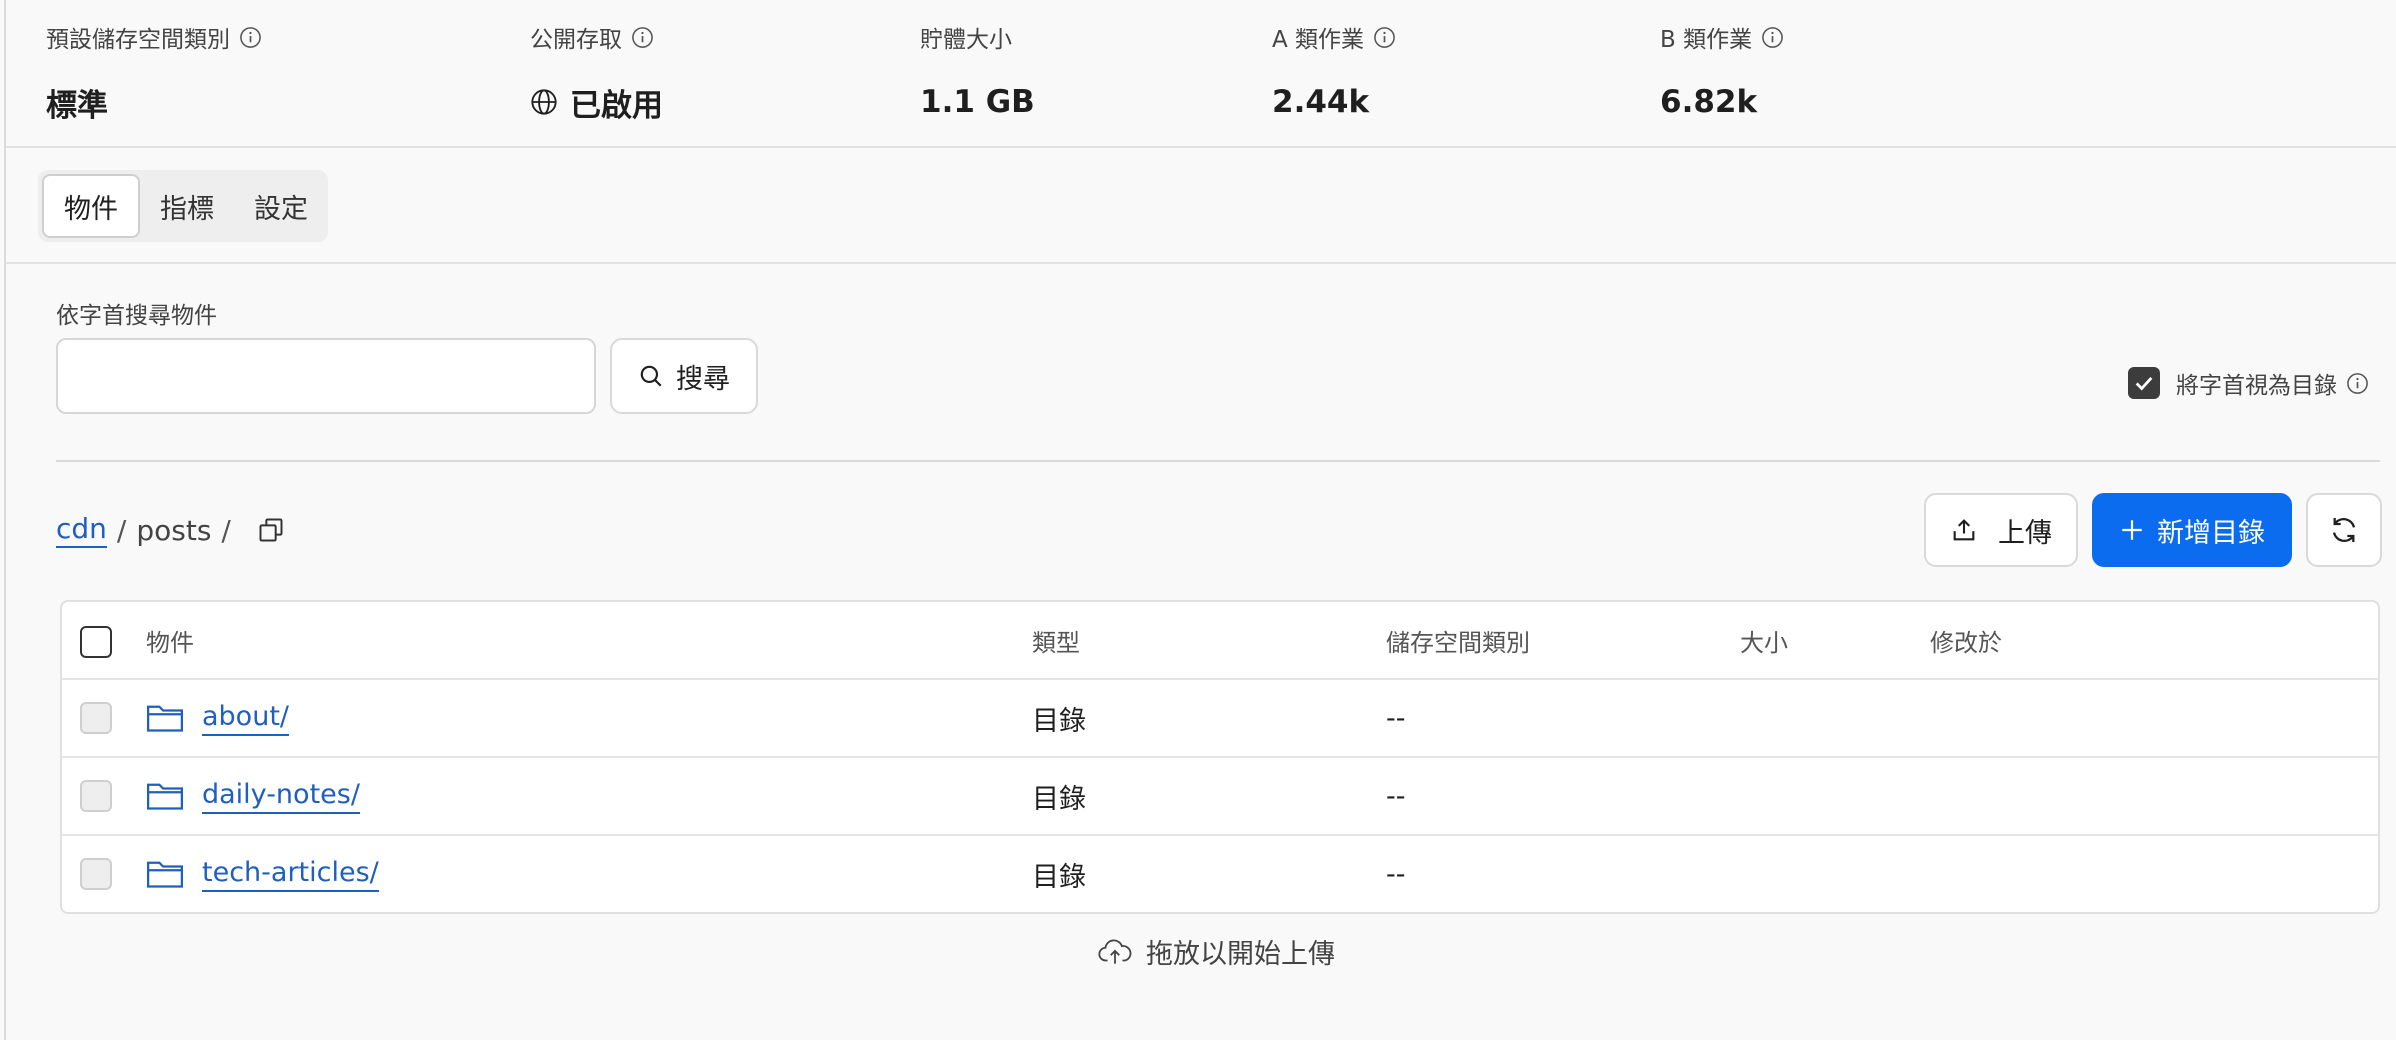  I want to click on treat-prefix-as-directory: 將字首視為目錄, so click(2248, 383).